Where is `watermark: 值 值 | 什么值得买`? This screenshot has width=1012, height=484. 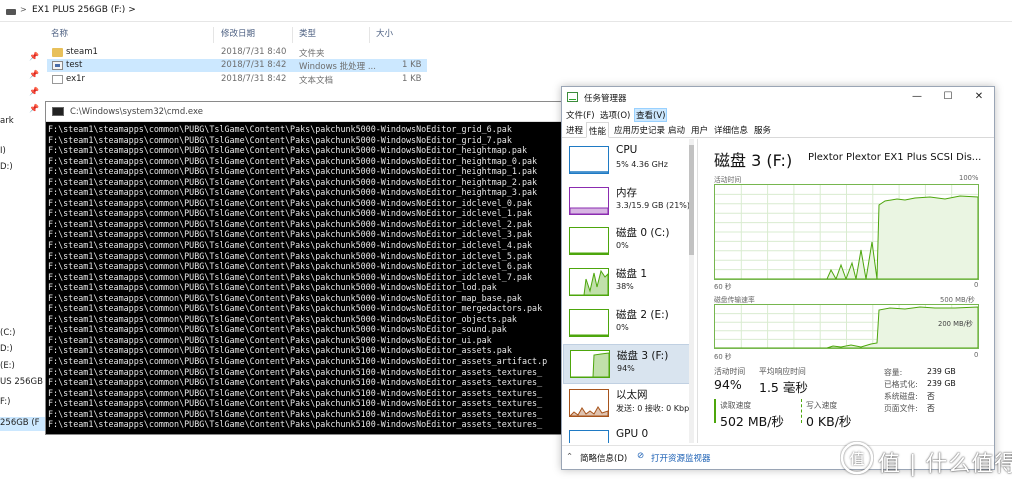 watermark: 值 值 | 什么值得买 is located at coordinates (925, 460).